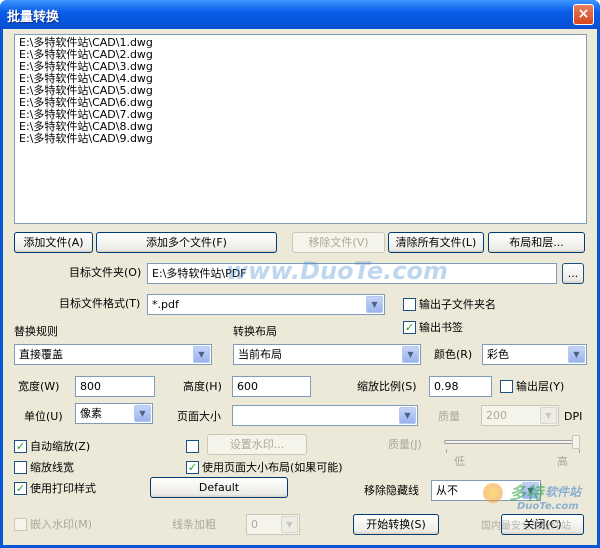 Image resolution: width=600 pixels, height=548 pixels. What do you see at coordinates (61, 524) in the screenshot?
I see `embed-watermark-label: 嵌入水印(M)` at bounding box center [61, 524].